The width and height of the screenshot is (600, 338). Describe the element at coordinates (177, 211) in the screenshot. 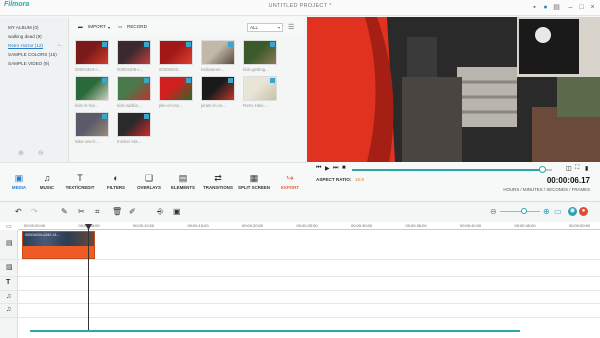

I see `record-screen-icon: ▣` at that location.